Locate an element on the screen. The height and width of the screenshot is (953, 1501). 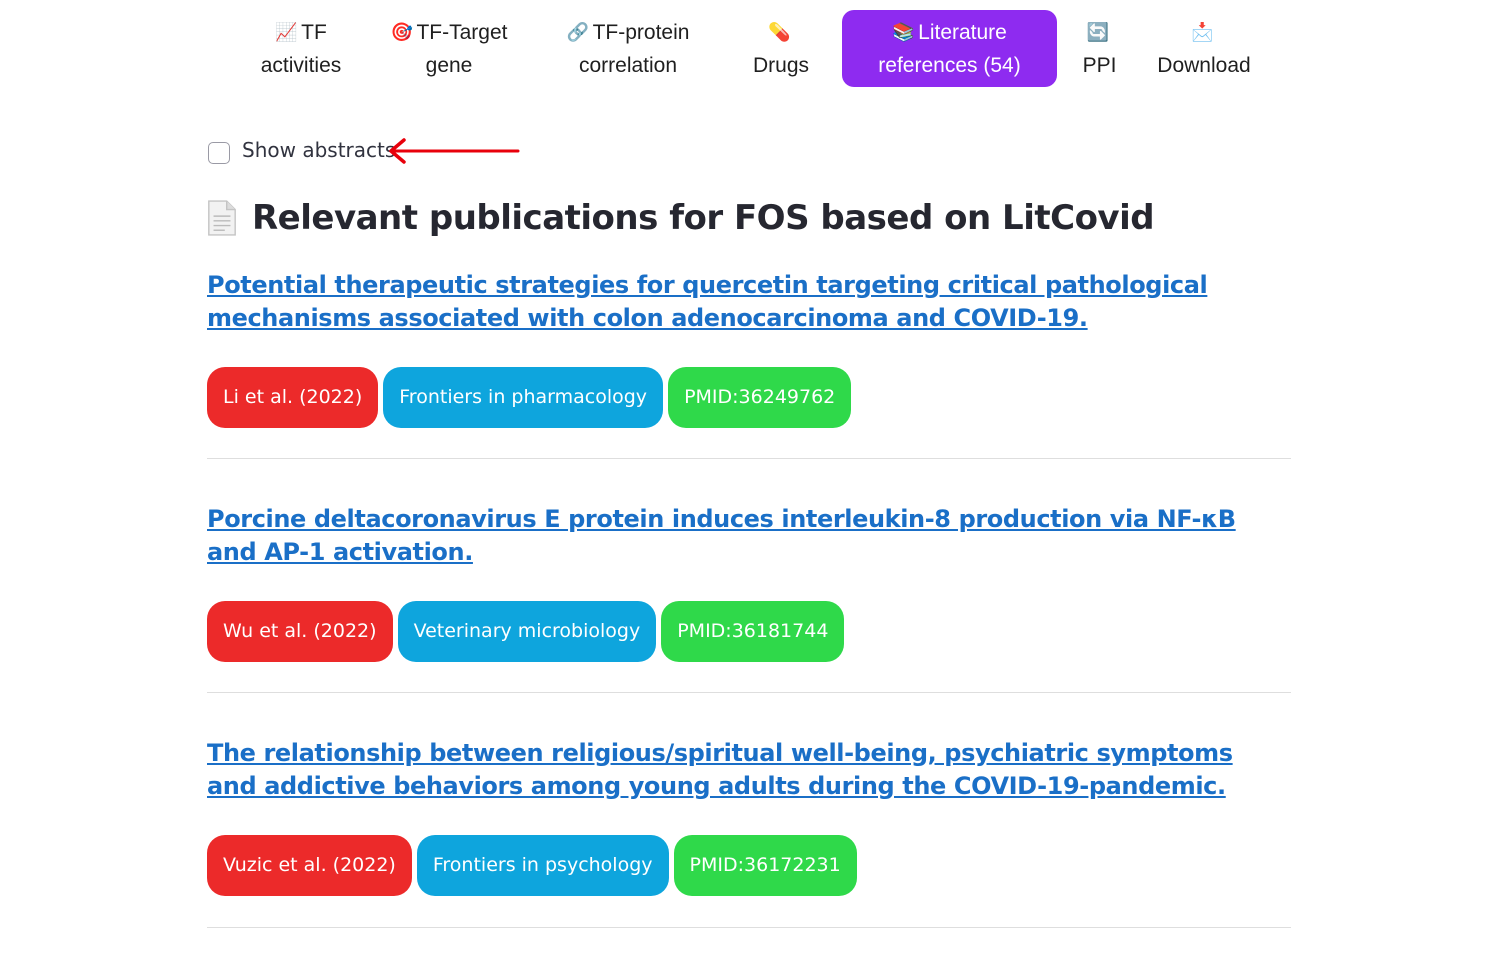
show-abstracts-row: Show abstracts is located at coordinates (301, 150).